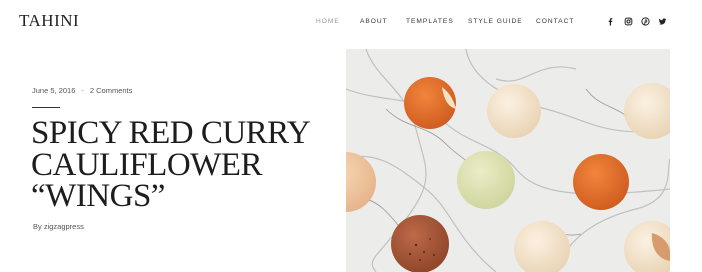 The width and height of the screenshot is (702, 272). Describe the element at coordinates (628, 21) in the screenshot. I see `instagram-icon` at that location.